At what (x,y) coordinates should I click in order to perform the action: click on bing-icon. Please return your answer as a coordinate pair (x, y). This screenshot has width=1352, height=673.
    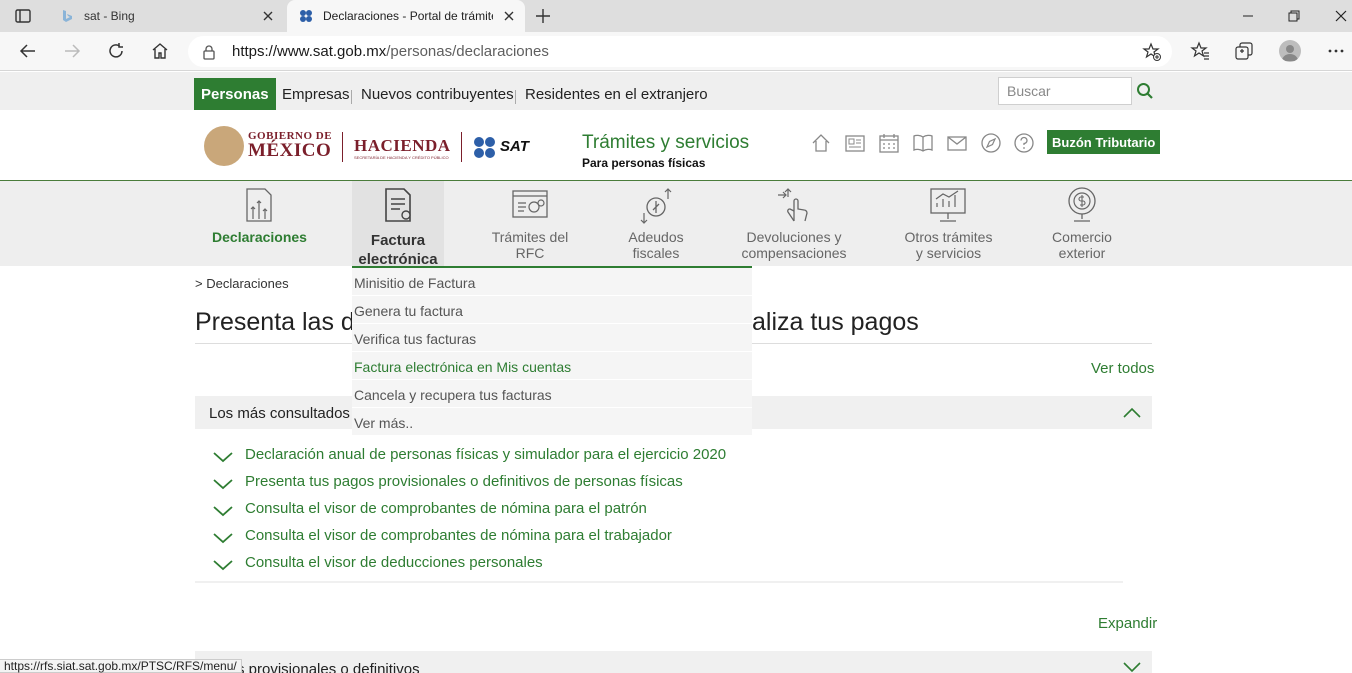
    Looking at the image, I should click on (67, 16).